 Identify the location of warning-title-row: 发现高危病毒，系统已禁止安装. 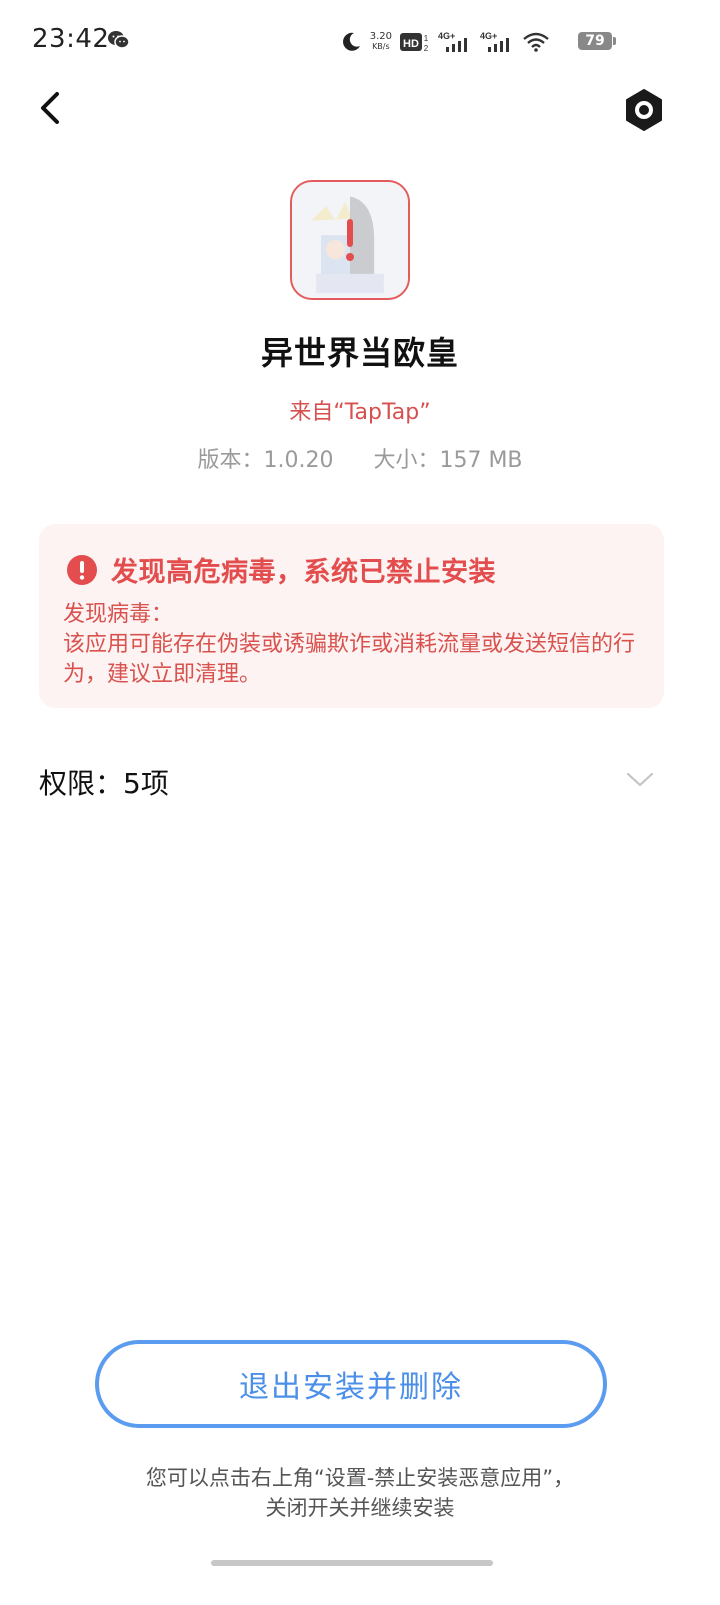
(281, 569).